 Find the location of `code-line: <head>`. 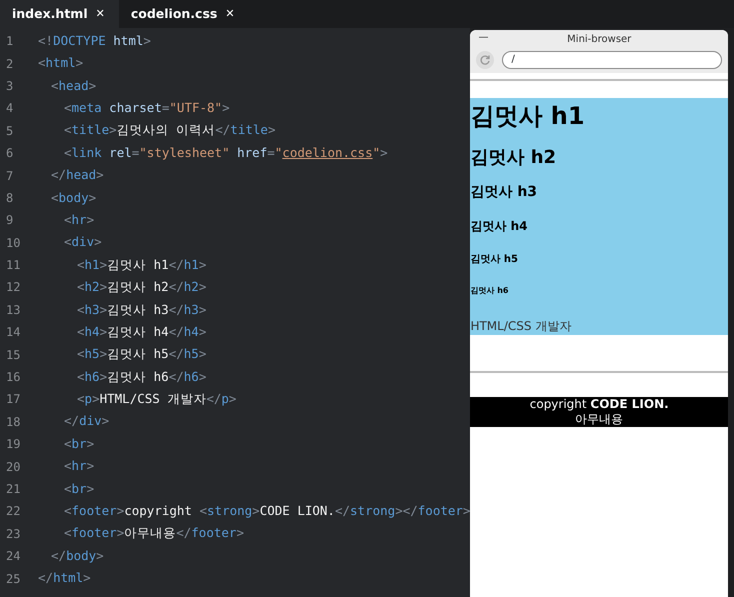

code-line: <head> is located at coordinates (73, 85).